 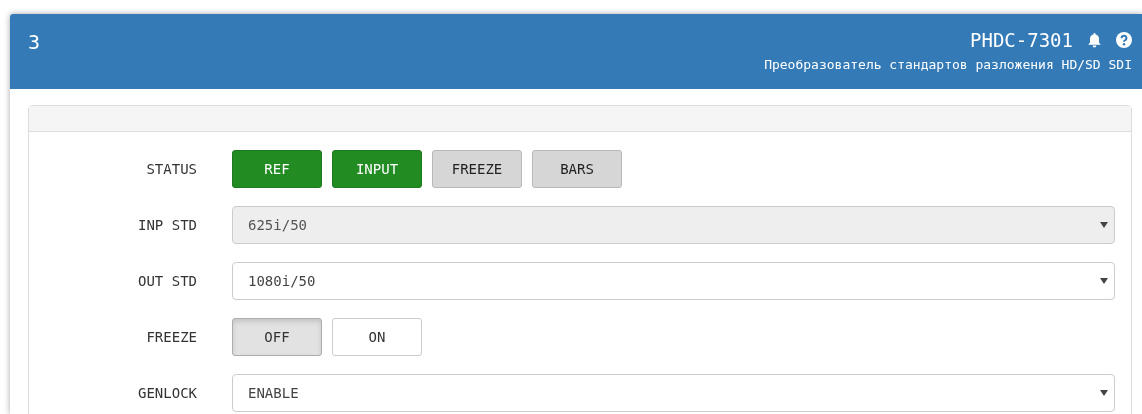 I want to click on status-indicator: INPUT, so click(x=377, y=169).